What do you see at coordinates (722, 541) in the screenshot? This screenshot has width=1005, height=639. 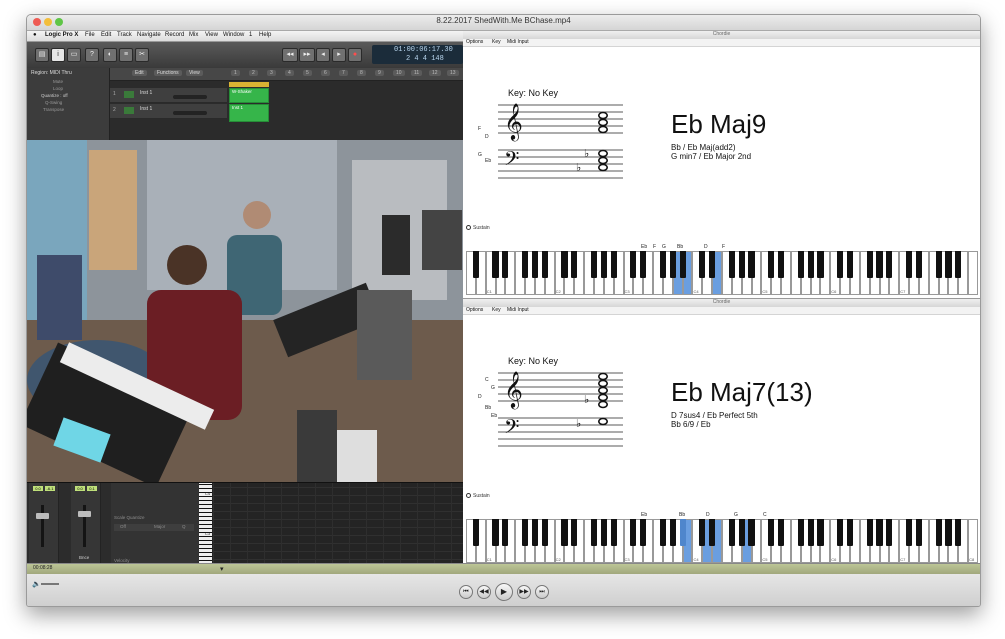 I see `piano-keyboard: C1 C2 C3 C4 C5 C6 C7 C8` at bounding box center [722, 541].